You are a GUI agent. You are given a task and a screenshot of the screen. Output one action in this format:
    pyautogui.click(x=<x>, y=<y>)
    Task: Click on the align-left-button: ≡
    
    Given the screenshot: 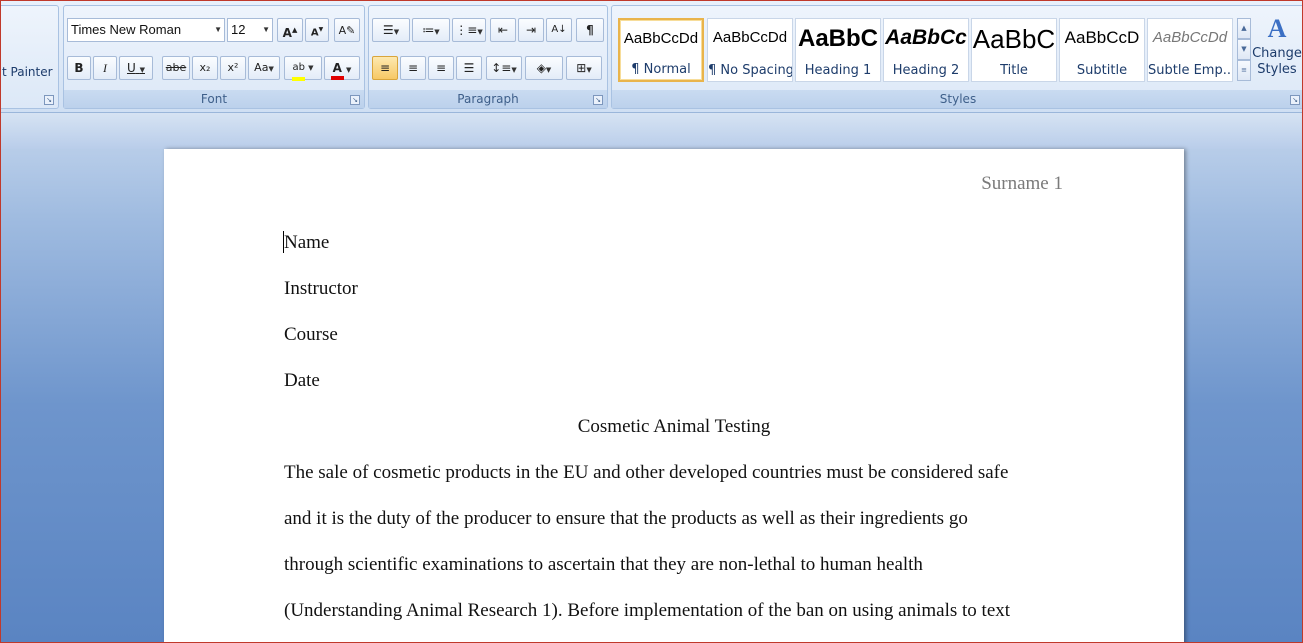 What is the action you would take?
    pyautogui.click(x=385, y=68)
    